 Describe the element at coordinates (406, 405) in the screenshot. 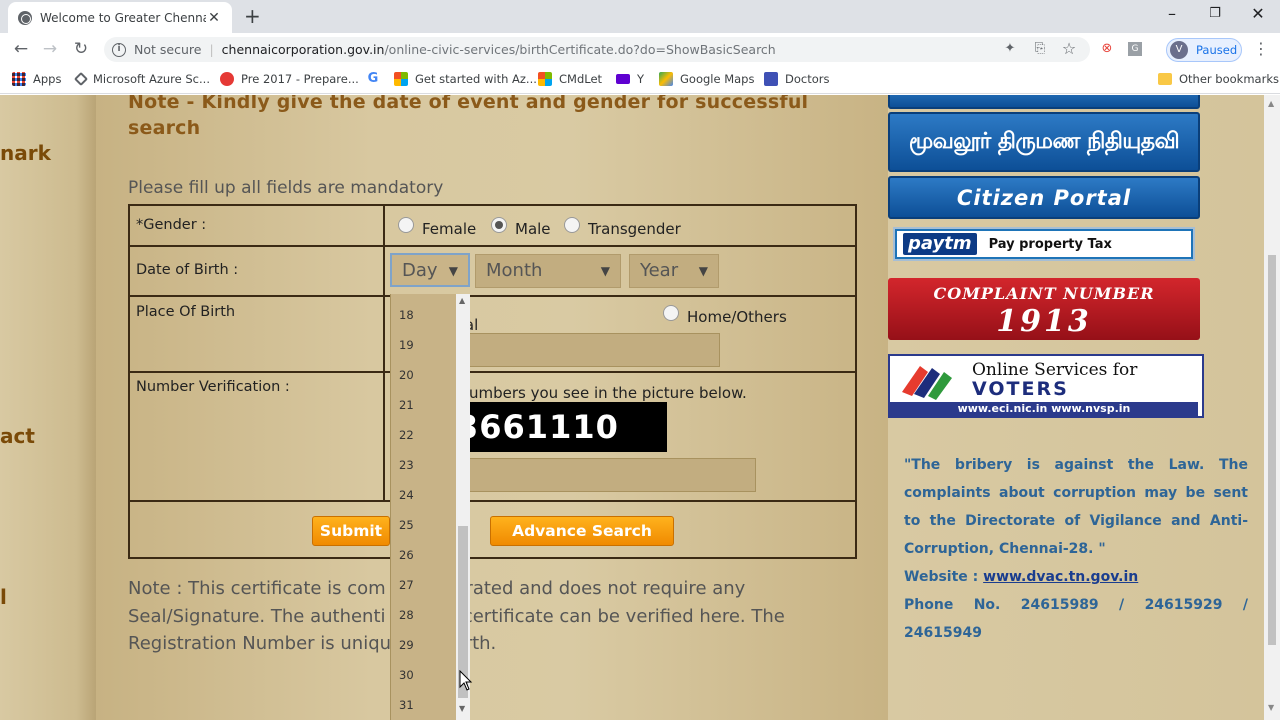

I see `dropdown-option-day: 21` at that location.